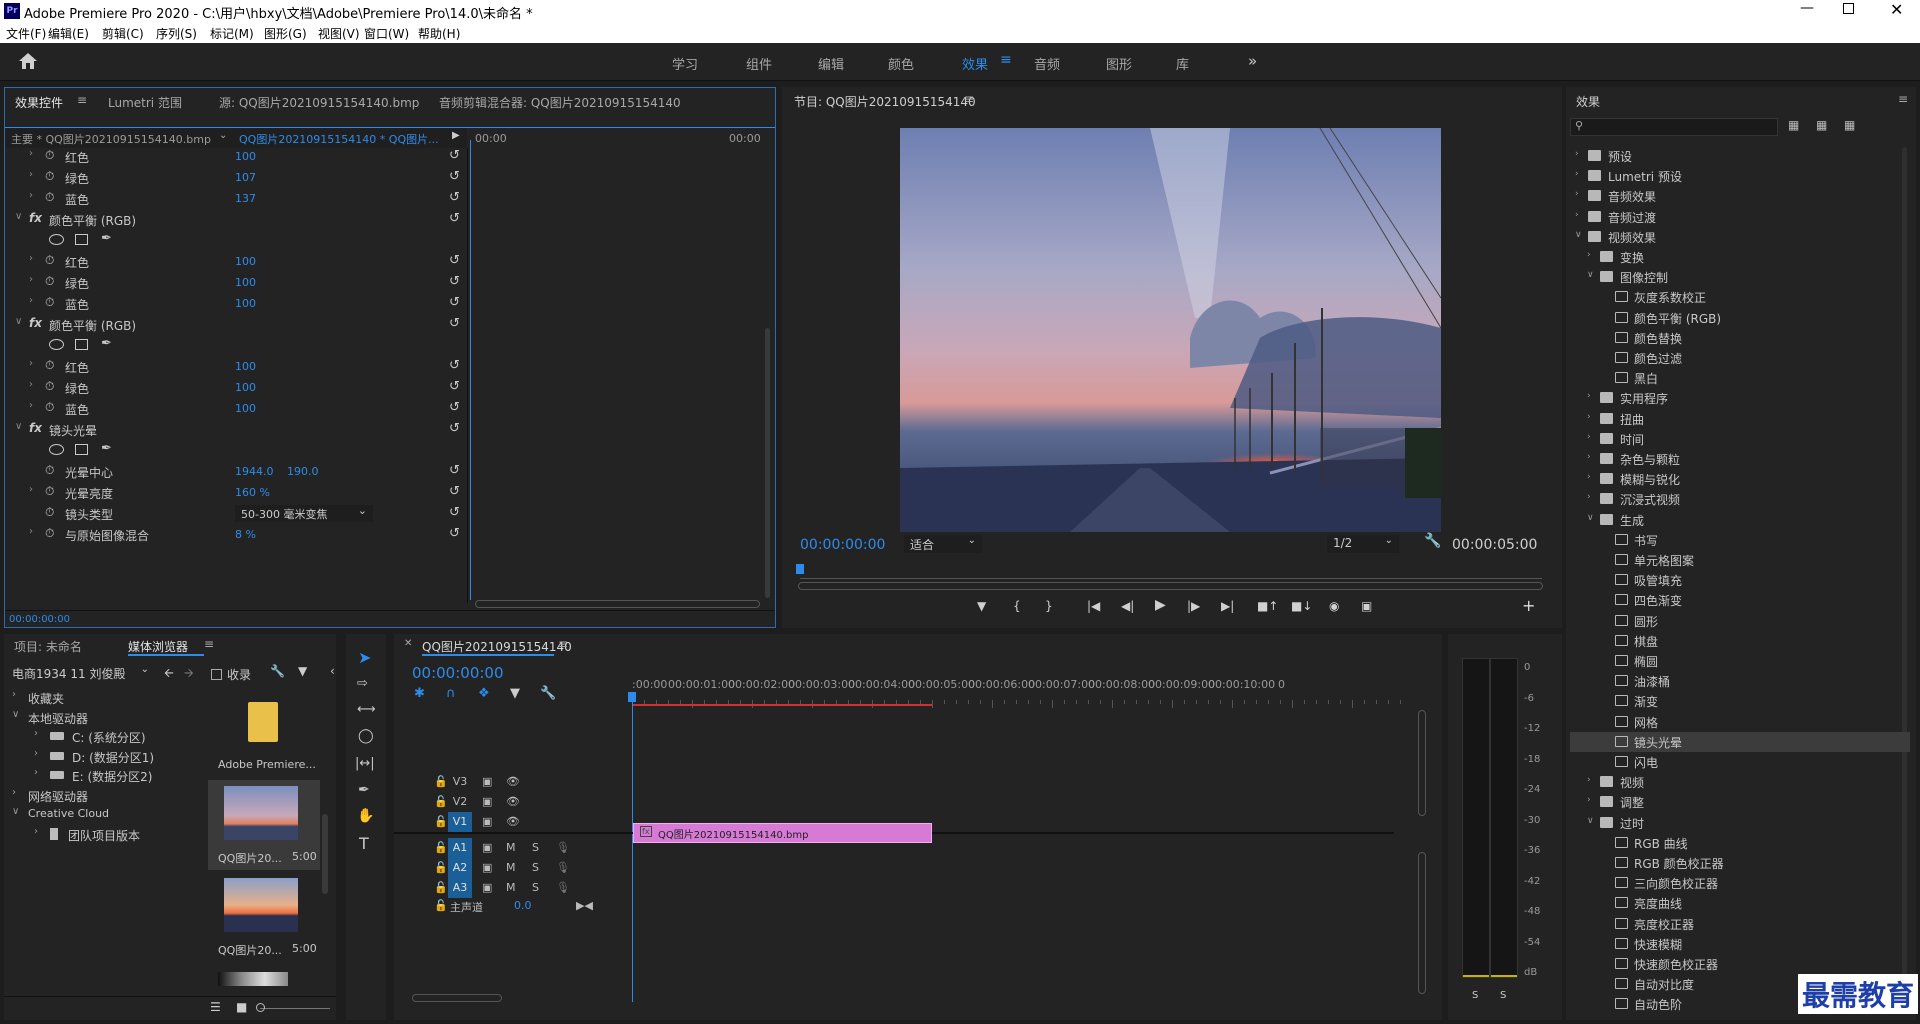  I want to click on track-target: A1, so click(460, 848).